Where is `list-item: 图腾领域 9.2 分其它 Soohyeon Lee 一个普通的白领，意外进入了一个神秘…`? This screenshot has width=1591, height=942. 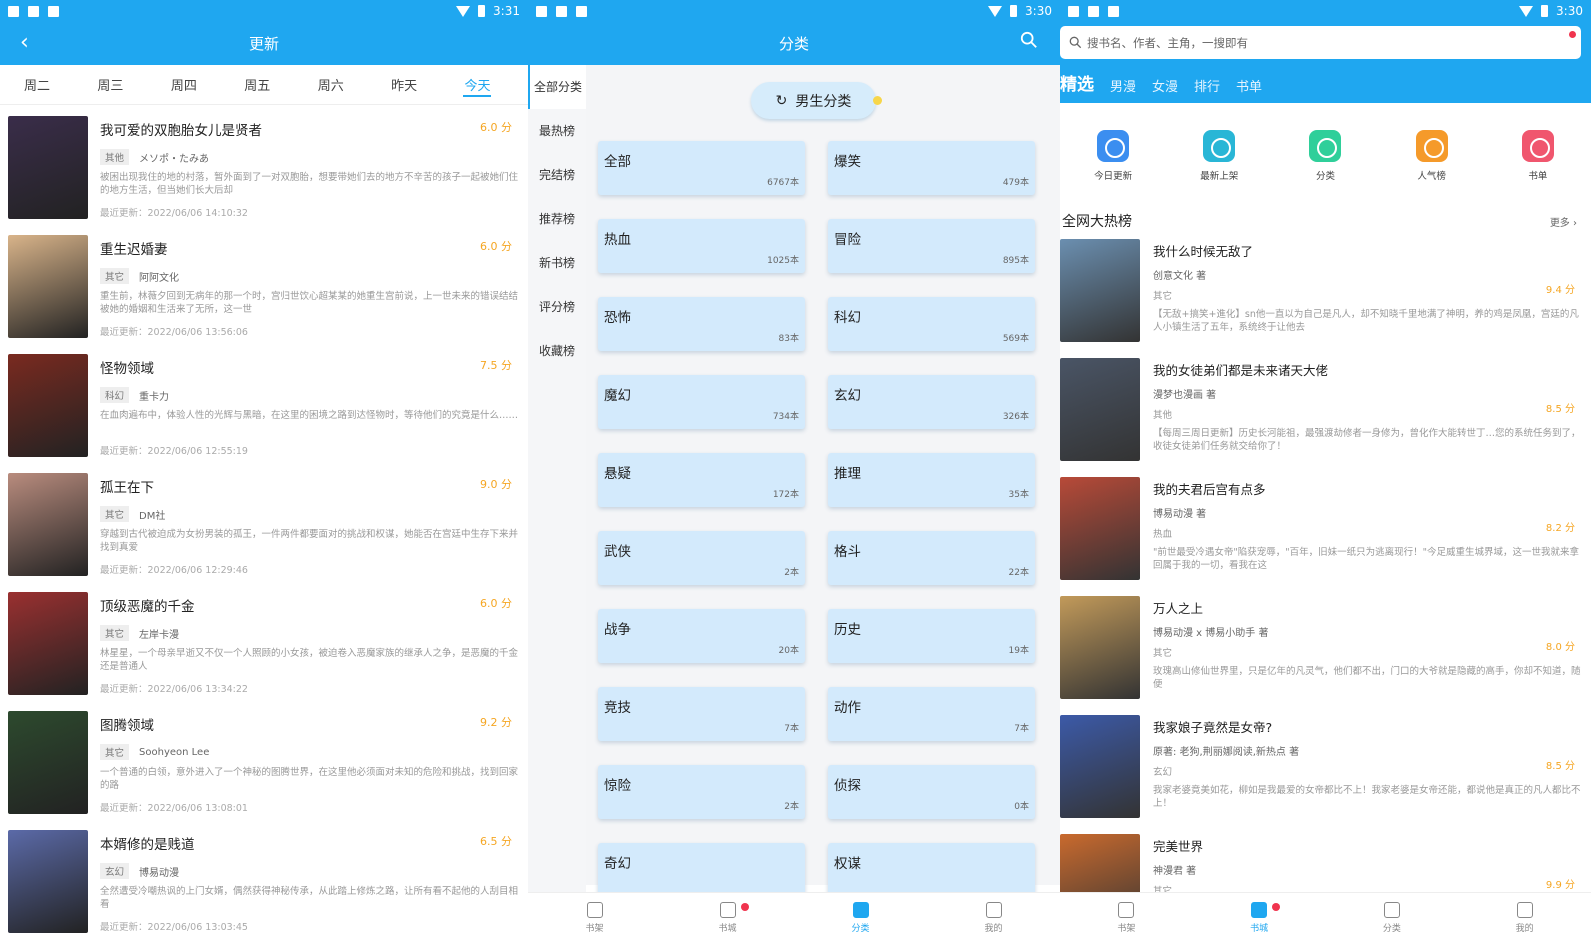
list-item: 图腾领域 9.2 分其它 Soohyeon Lee 一个普通的白领，意外进入了一个神秘… is located at coordinates (264, 767).